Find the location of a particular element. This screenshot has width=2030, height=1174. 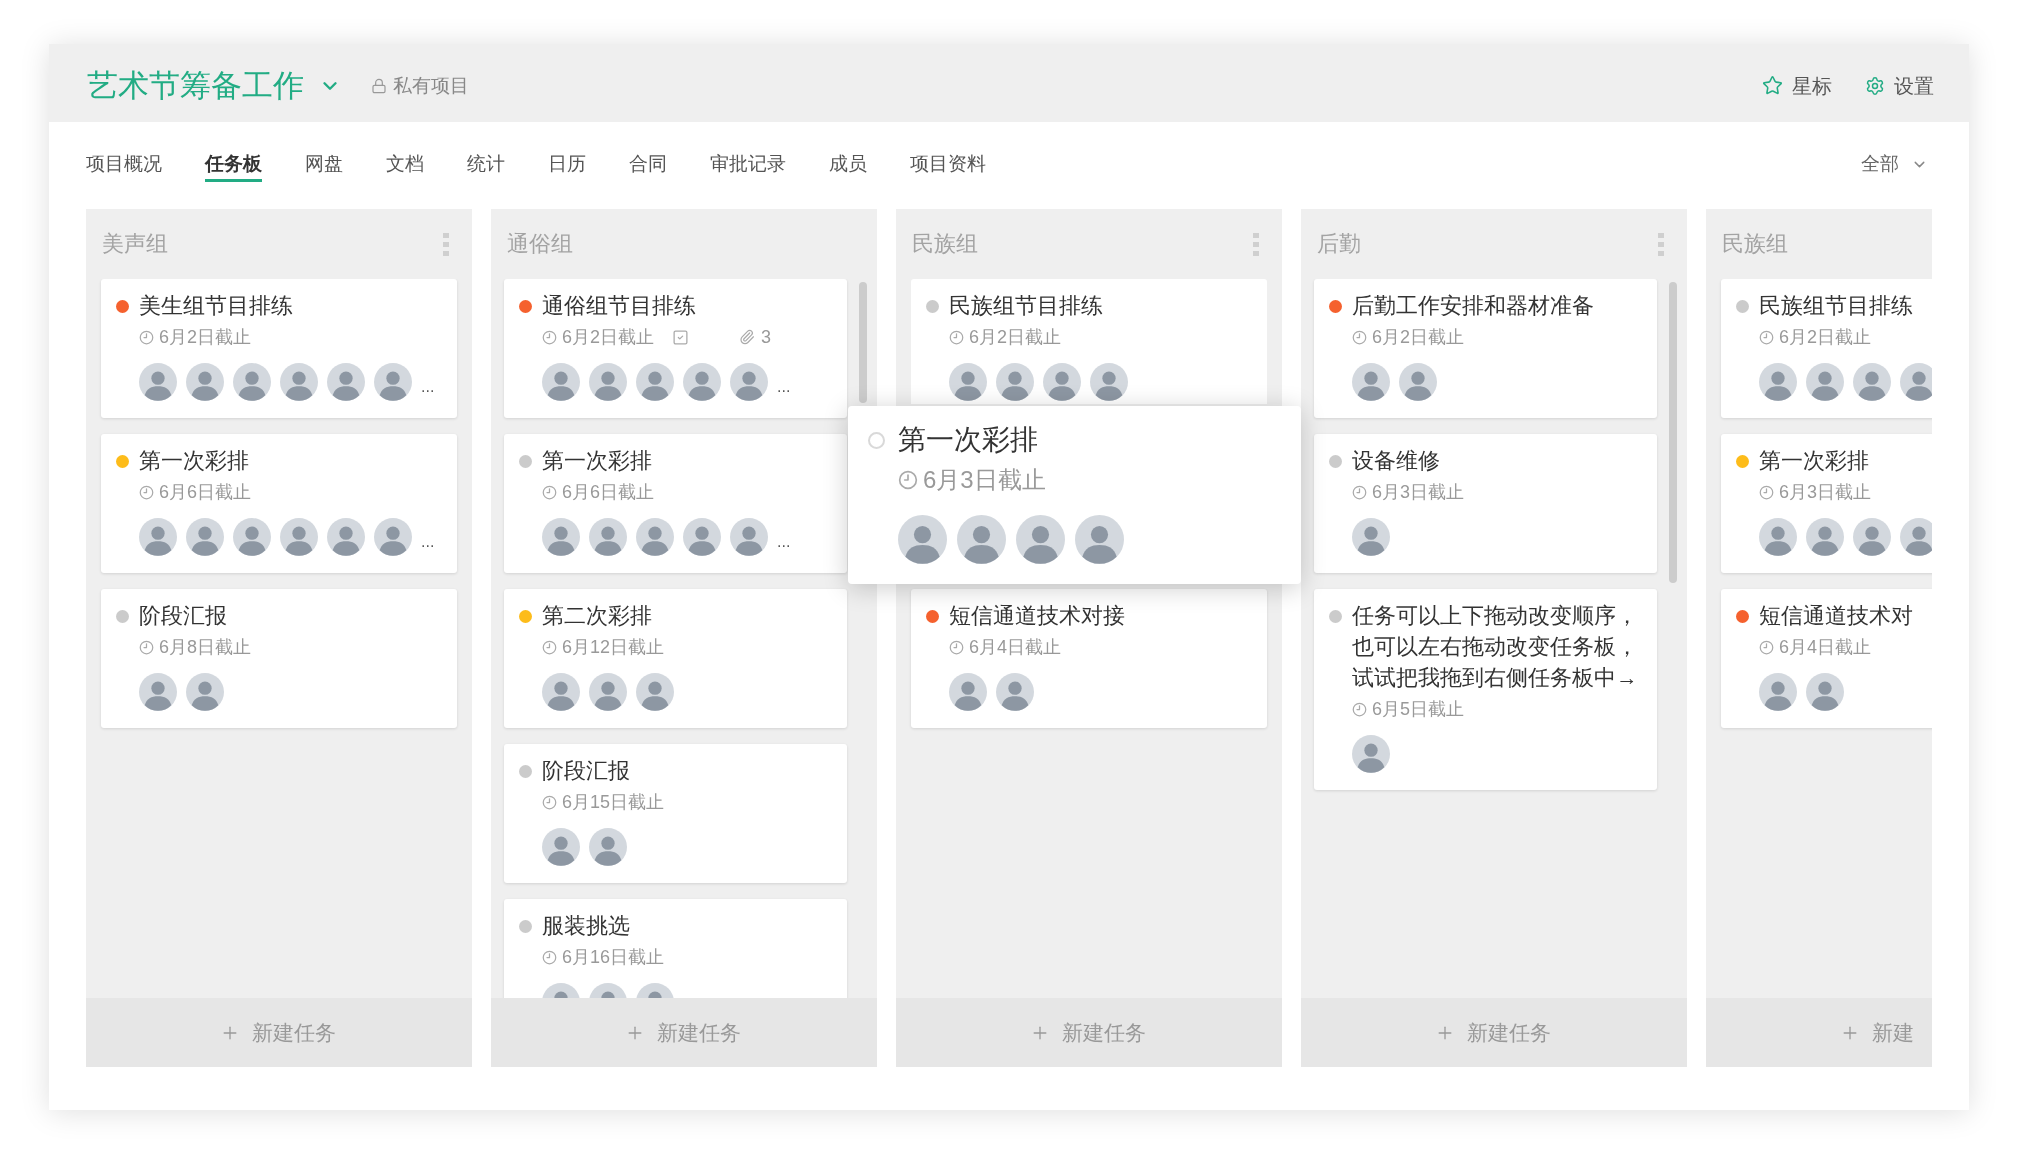

filter-dropdown: 全部 is located at coordinates (1894, 164).